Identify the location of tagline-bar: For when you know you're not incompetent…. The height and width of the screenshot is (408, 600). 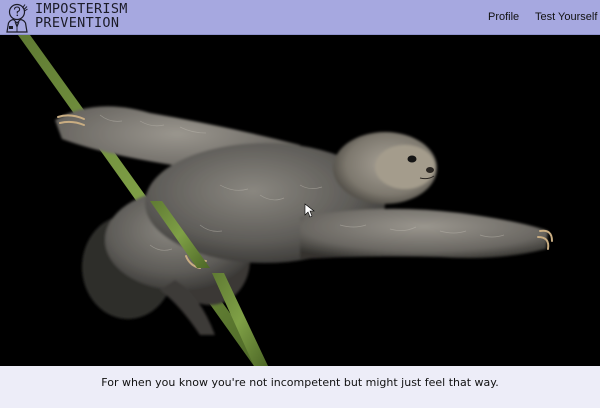
(300, 387).